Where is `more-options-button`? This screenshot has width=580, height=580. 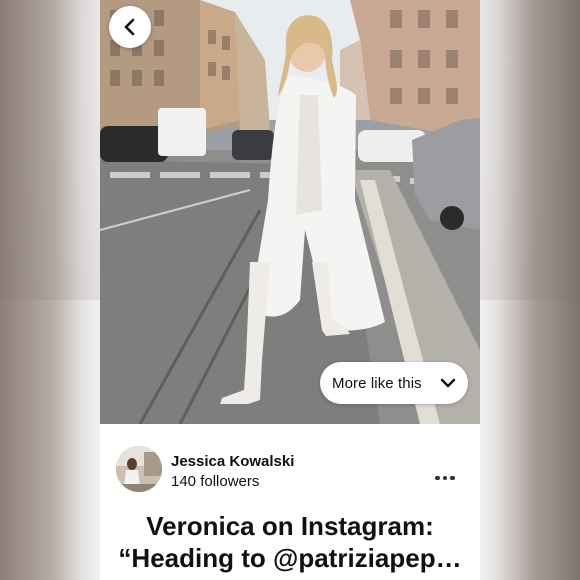 more-options-button is located at coordinates (445, 478).